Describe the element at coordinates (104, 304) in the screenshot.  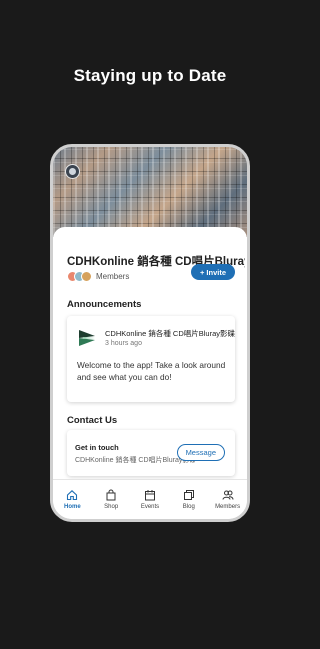
I see `announcements-title: Announcements` at that location.